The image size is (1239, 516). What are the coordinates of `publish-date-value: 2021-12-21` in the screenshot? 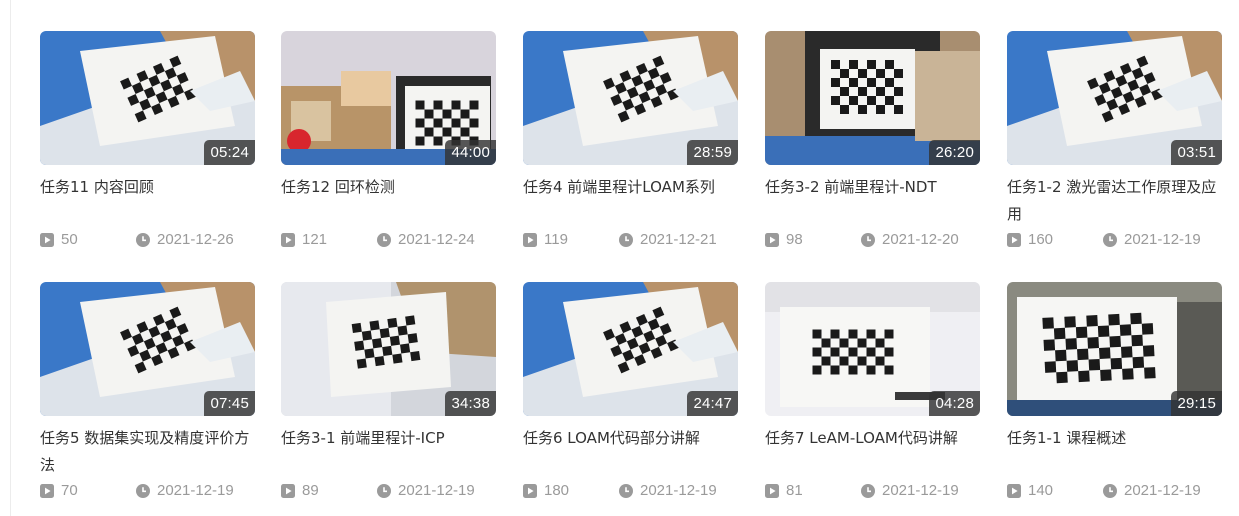 It's located at (678, 239).